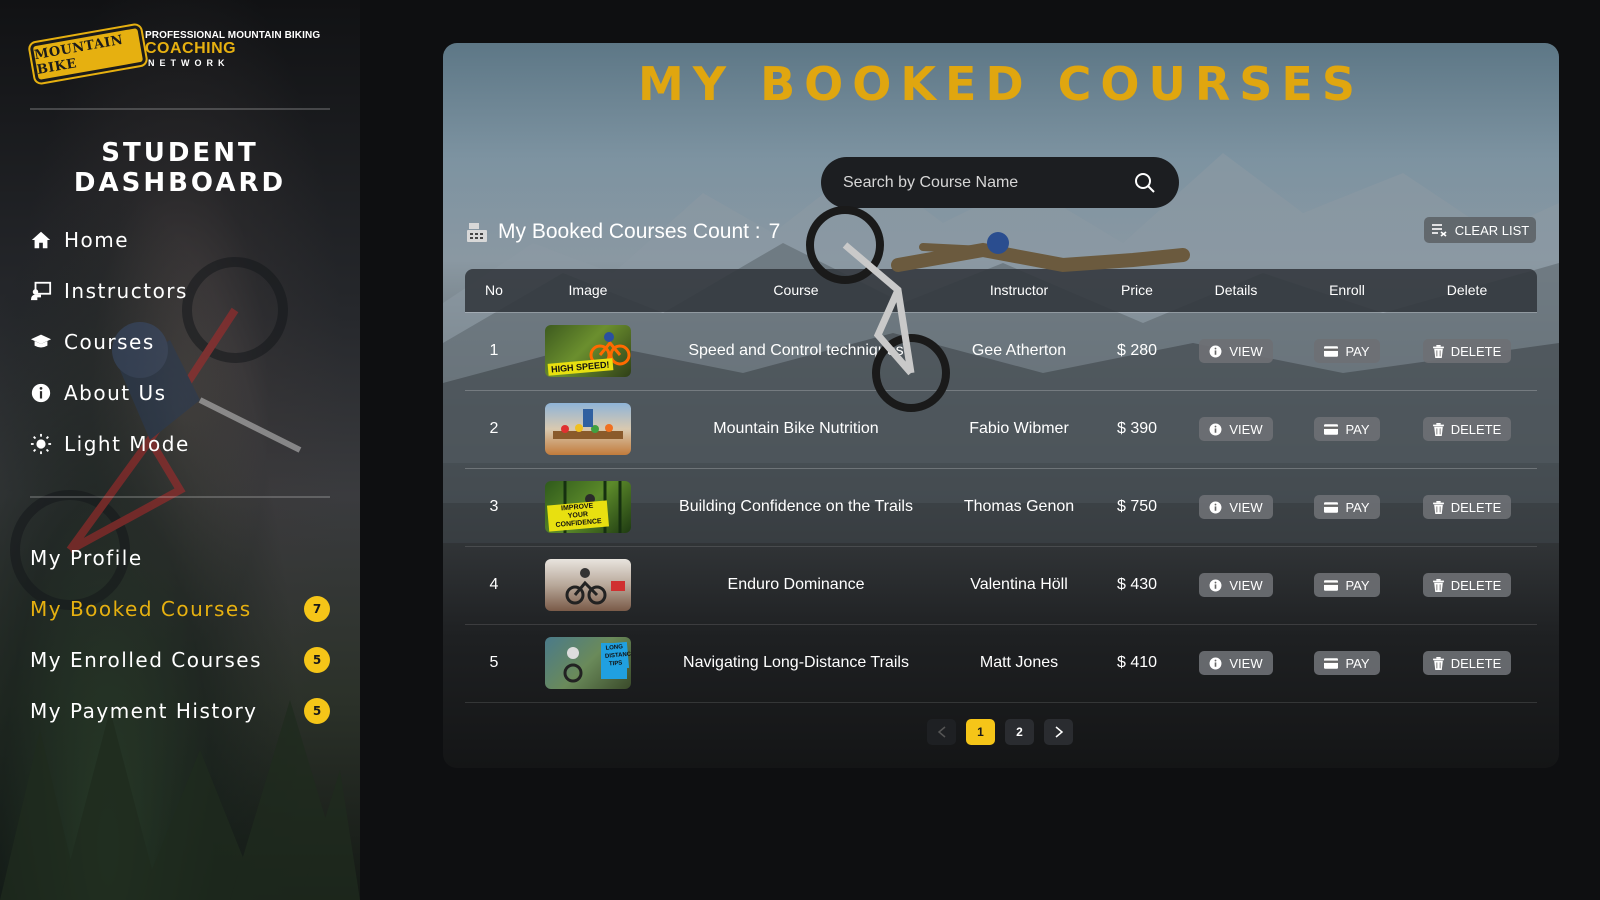  I want to click on col-header-image: Image, so click(588, 291).